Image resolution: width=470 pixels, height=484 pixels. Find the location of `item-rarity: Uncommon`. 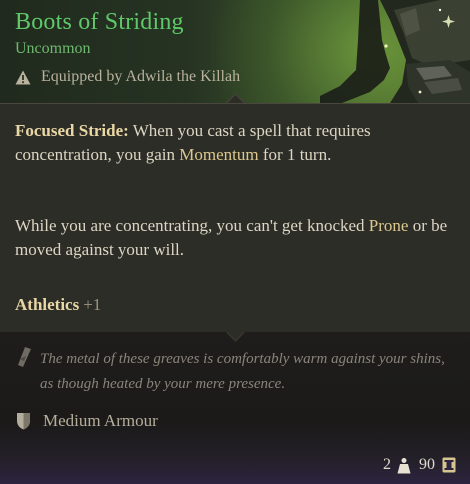

item-rarity: Uncommon is located at coordinates (53, 48).